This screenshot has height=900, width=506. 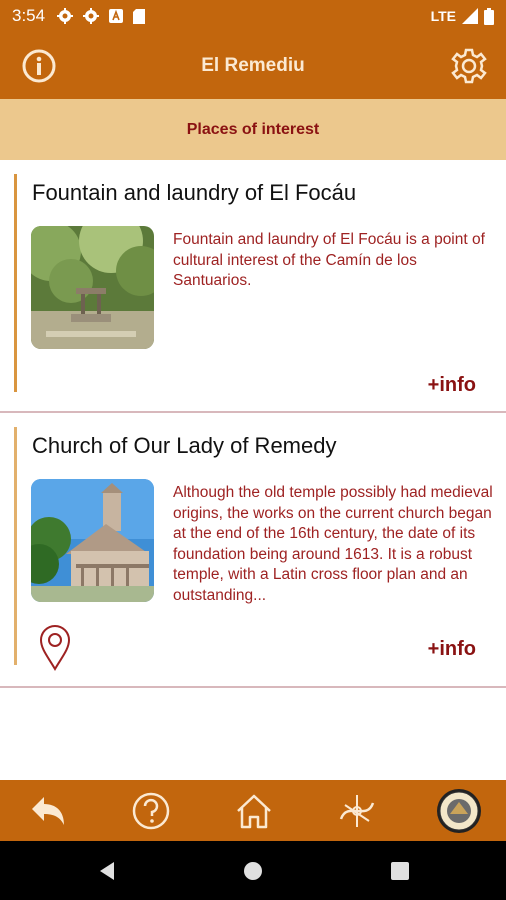 I want to click on nav-home-icon, so click(x=253, y=871).